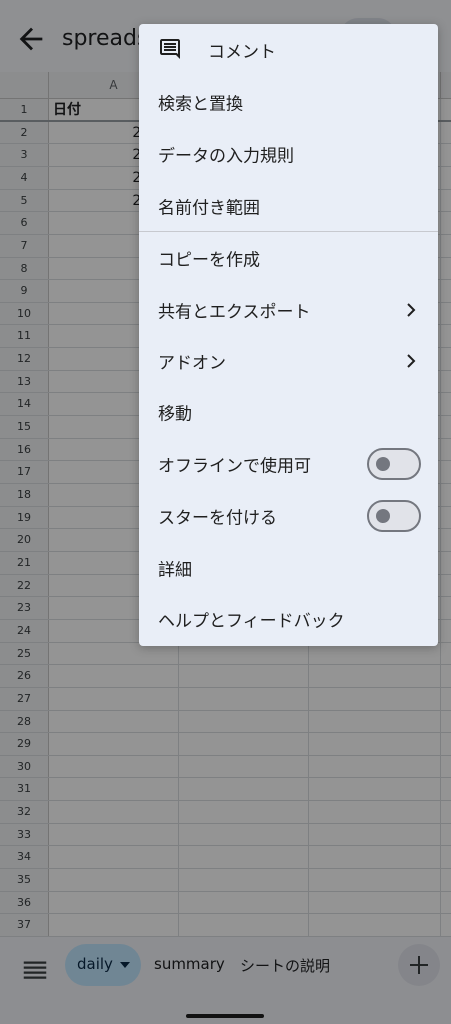 The height and width of the screenshot is (1024, 451). Describe the element at coordinates (175, 414) in the screenshot. I see `menu-item-label: 移動` at that location.